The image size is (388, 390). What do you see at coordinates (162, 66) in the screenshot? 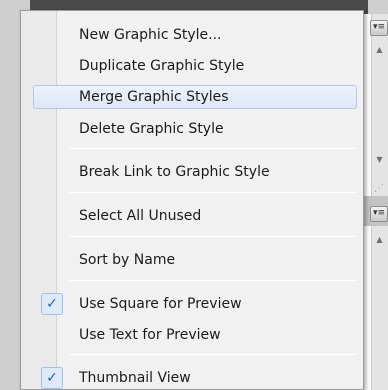
I see `menu-item-label: Duplicate Graphic Style` at bounding box center [162, 66].